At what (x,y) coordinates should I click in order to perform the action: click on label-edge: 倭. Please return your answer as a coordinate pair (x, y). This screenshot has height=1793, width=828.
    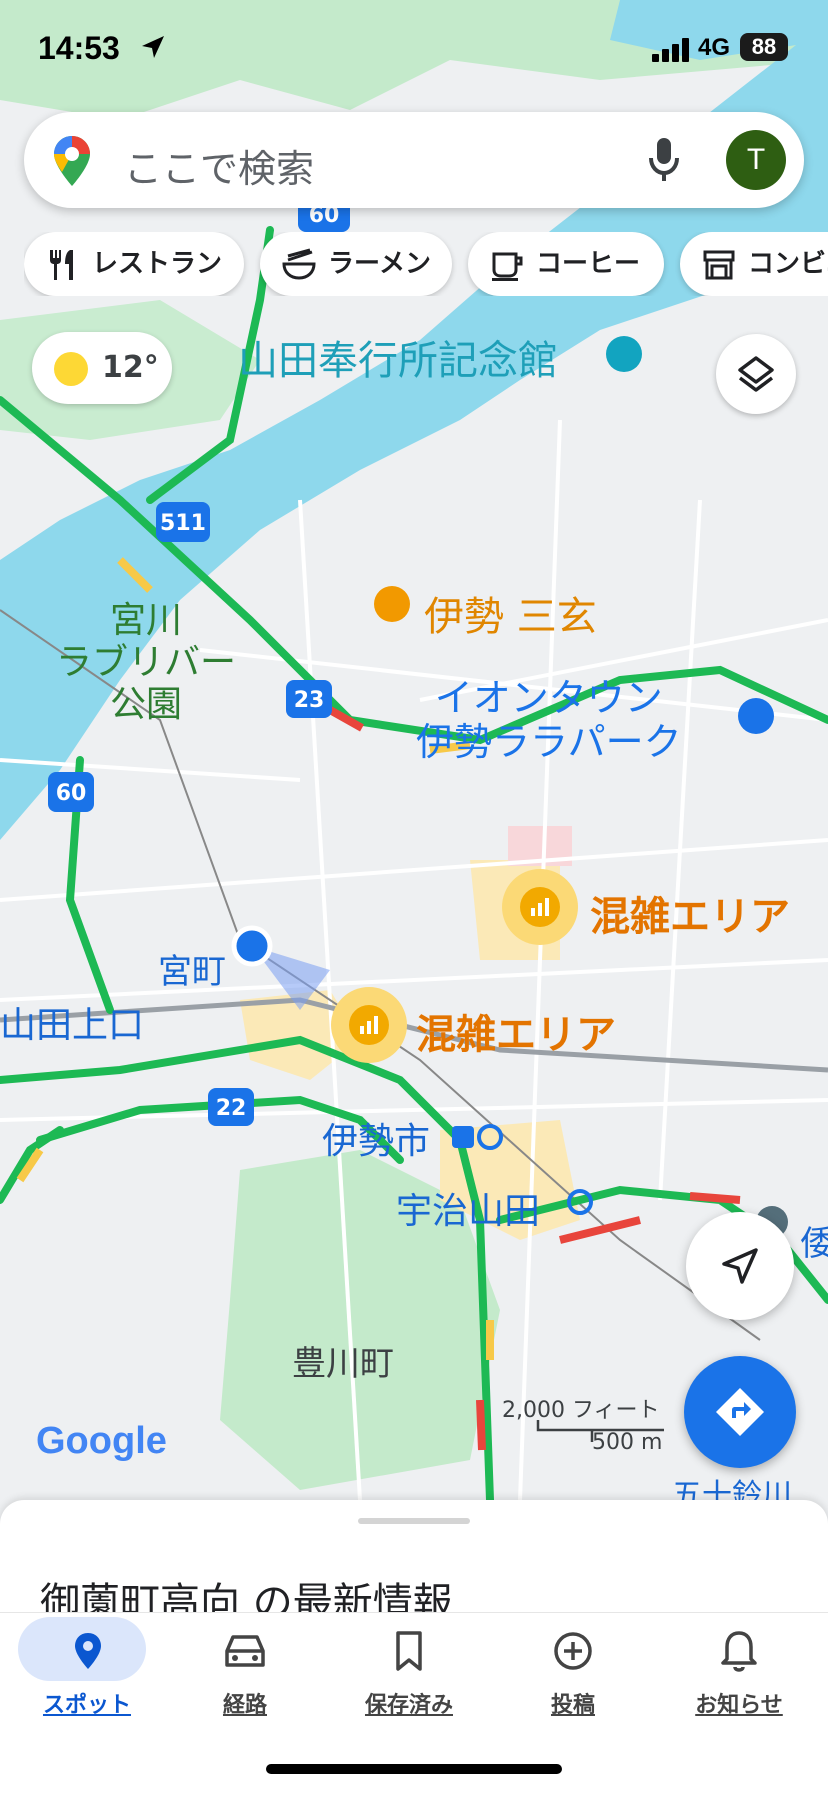
    Looking at the image, I should click on (814, 1244).